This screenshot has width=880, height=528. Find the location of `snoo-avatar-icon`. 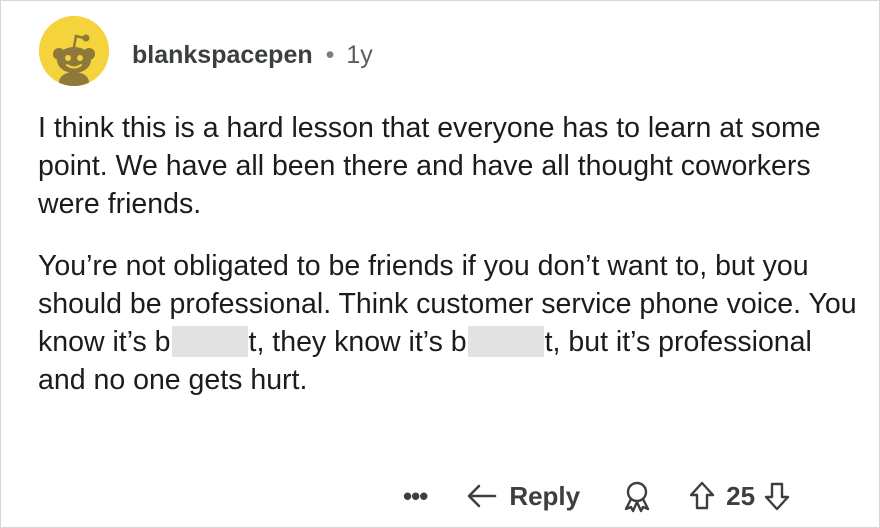

snoo-avatar-icon is located at coordinates (74, 51).